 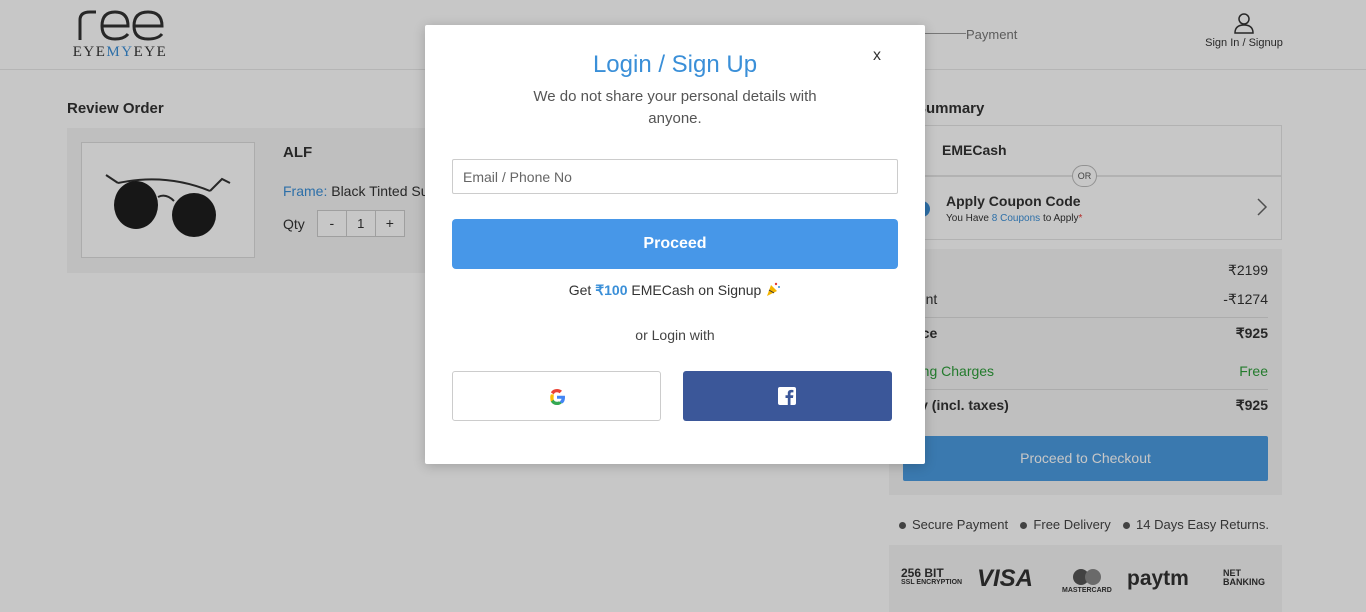 I want to click on party-popper-icon, so click(x=774, y=289).